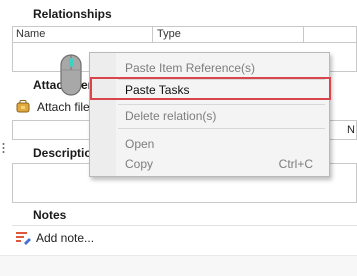 The width and height of the screenshot is (357, 276). What do you see at coordinates (178, 266) in the screenshot?
I see `bottom-strip` at bounding box center [178, 266].